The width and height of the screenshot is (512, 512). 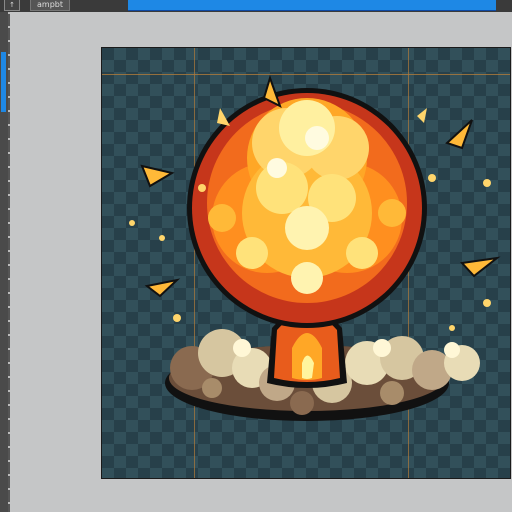 I want to click on document-tab: ampbt, so click(x=50, y=5).